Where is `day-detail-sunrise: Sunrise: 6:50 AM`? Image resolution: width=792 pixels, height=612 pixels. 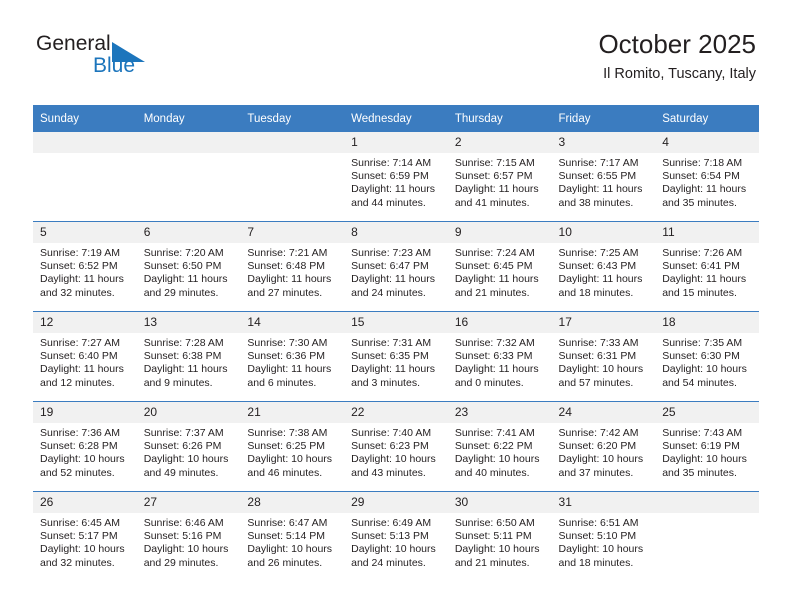 day-detail-sunrise: Sunrise: 6:50 AM is located at coordinates (494, 523).